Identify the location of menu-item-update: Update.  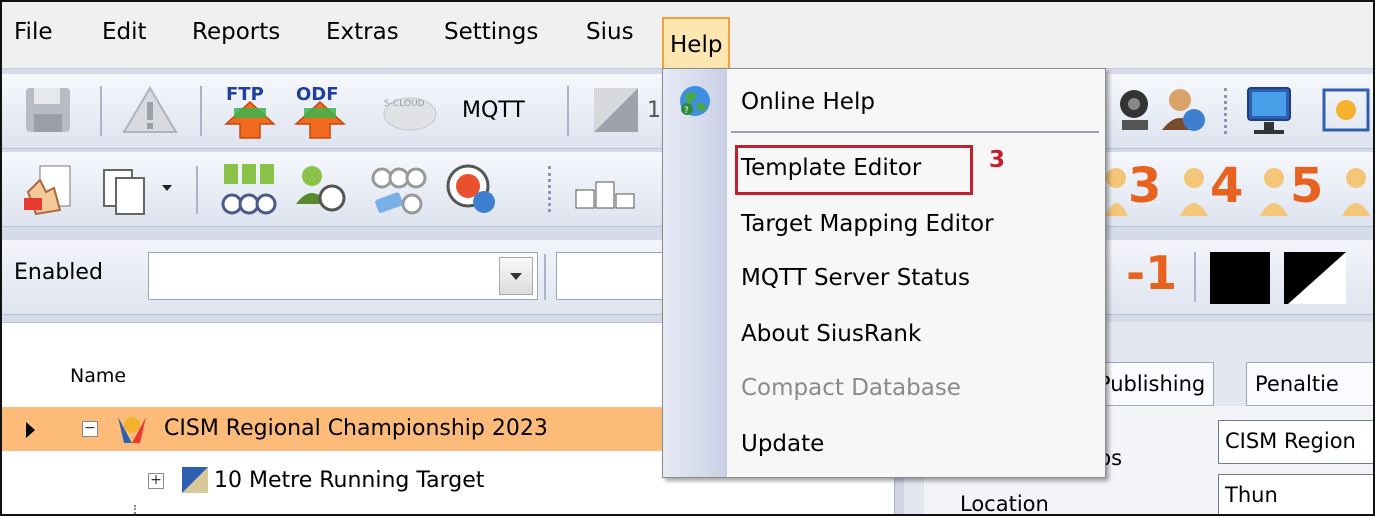
(782, 444).